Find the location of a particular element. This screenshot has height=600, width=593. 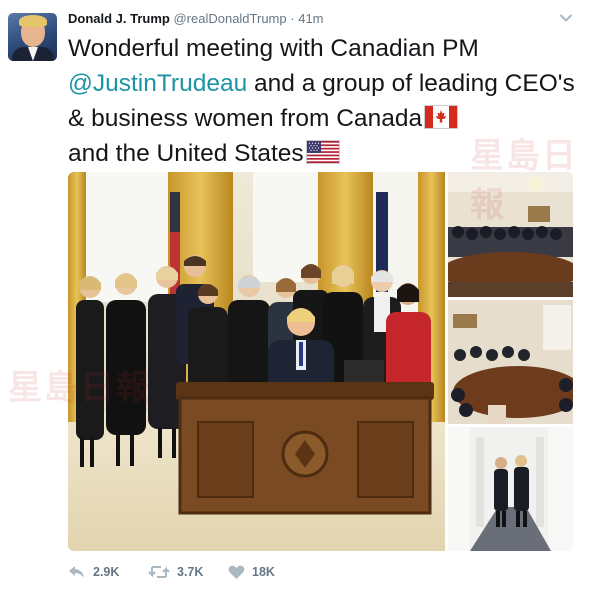

tweet-header: Donald J. Trump @realDonaldTrump · 41m is located at coordinates (196, 19).